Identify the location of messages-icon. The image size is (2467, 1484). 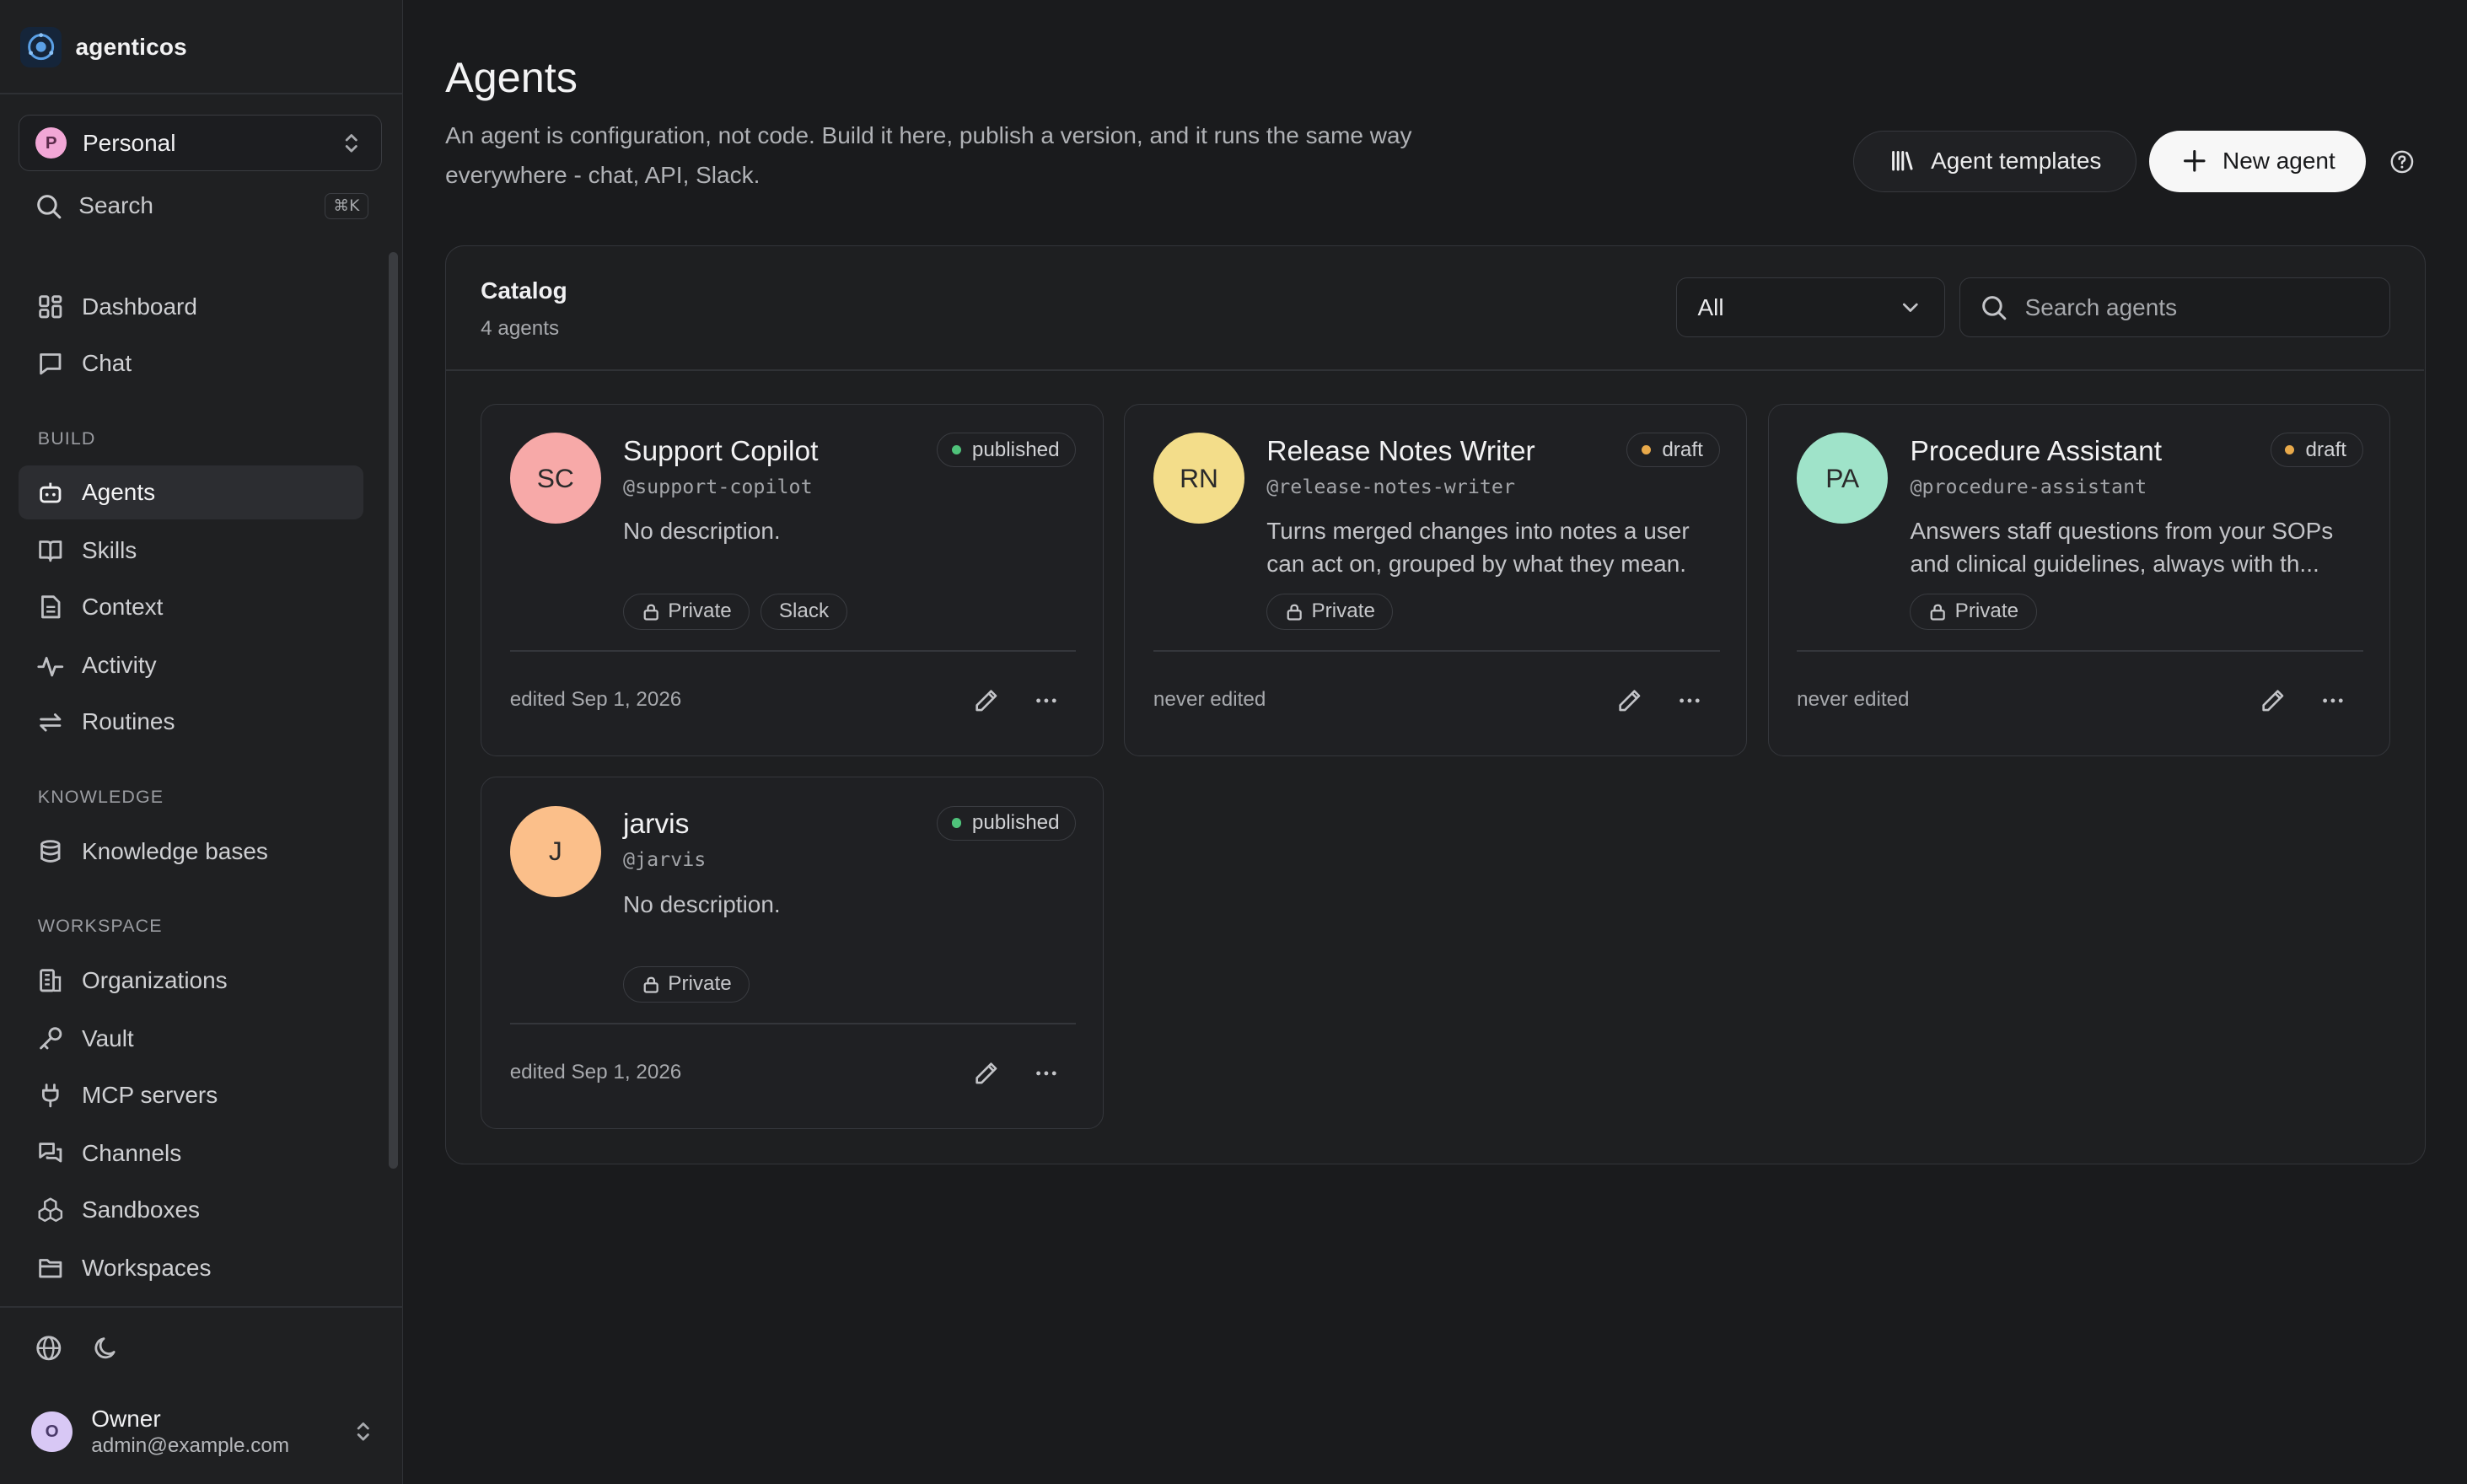
(50, 1153).